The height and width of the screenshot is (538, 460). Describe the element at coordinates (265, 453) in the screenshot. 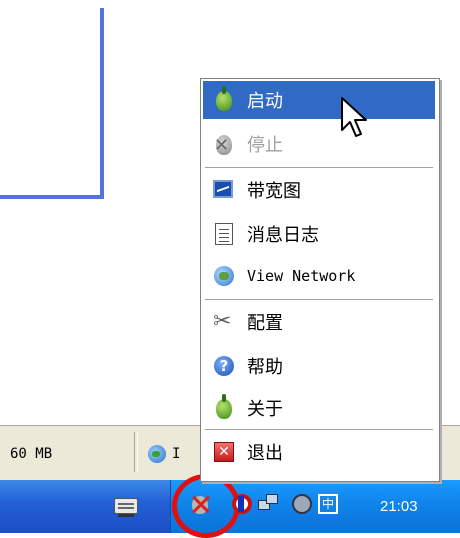

I see `menu-item-label: 退出` at that location.